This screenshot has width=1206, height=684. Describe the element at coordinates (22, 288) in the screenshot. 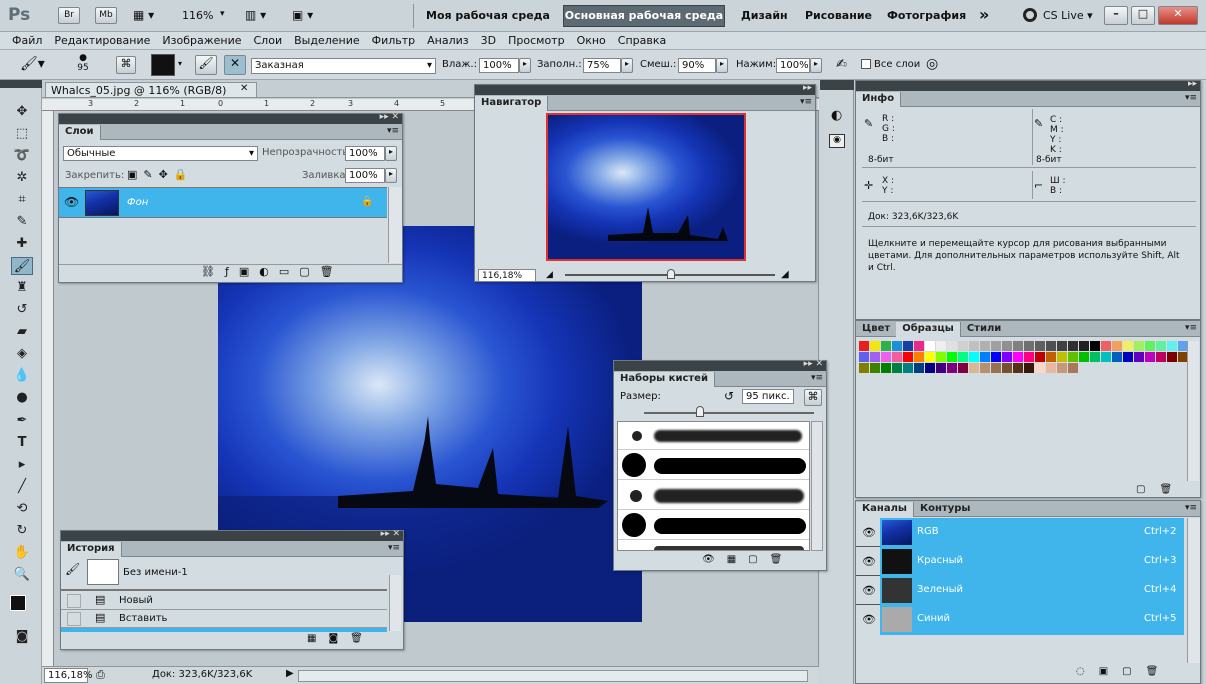

I see `clone-stamp-tool-icon: ♜` at that location.